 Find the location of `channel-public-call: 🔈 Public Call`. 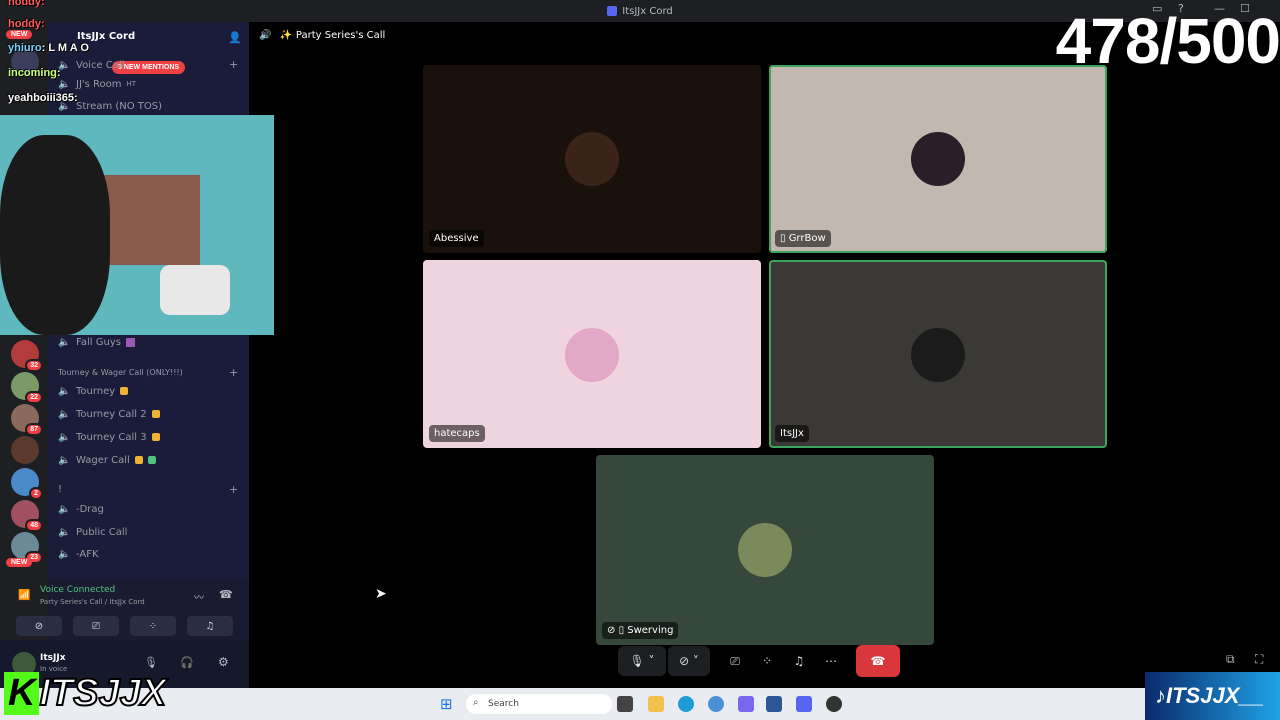

channel-public-call: 🔈 Public Call is located at coordinates (92, 532).